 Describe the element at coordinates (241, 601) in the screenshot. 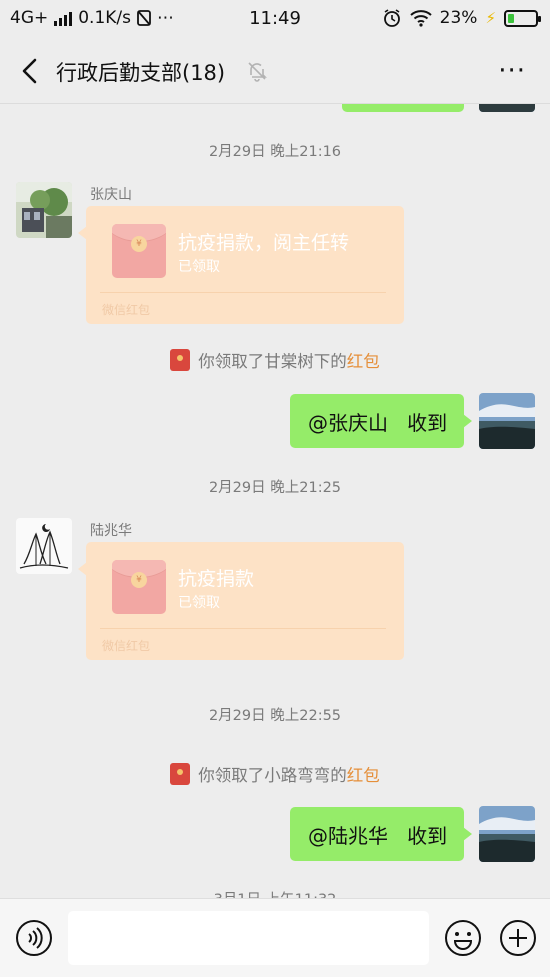

I see `red-packet-card: ¥ 抗疫捐款 已领取 微信红包` at that location.